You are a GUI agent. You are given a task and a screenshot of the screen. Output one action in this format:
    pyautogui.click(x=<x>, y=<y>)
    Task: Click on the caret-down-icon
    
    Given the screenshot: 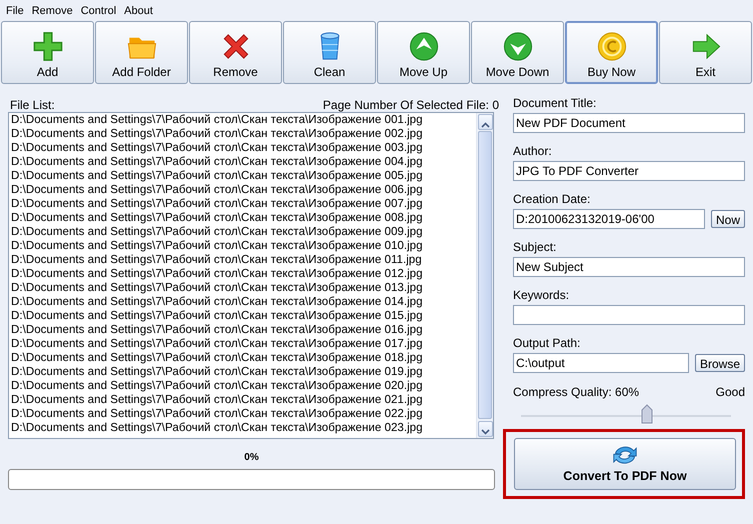 What is the action you would take?
    pyautogui.click(x=485, y=431)
    